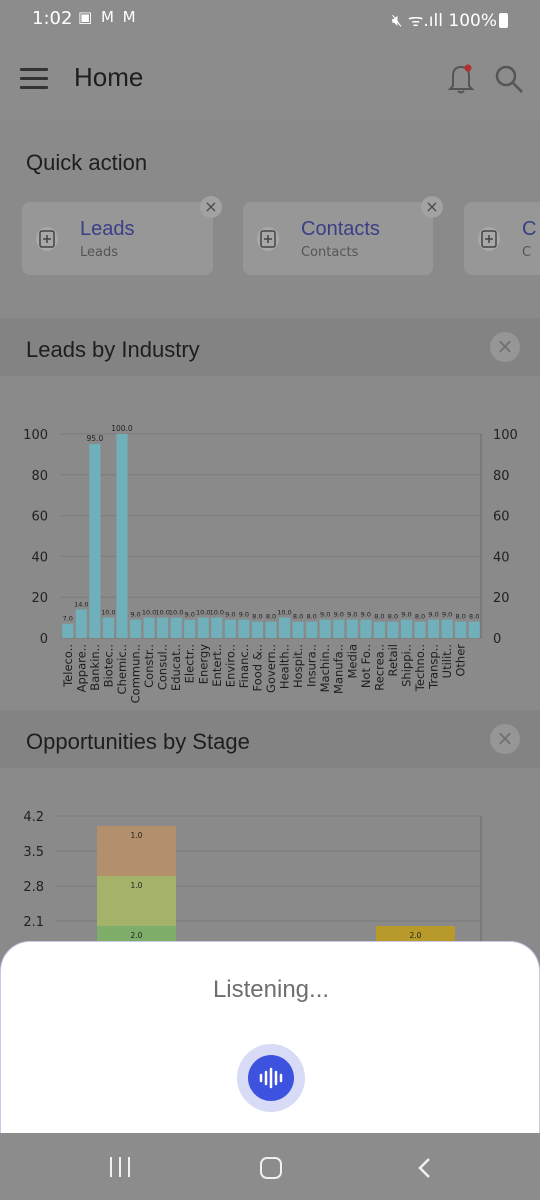 The image size is (540, 1200). What do you see at coordinates (81, 604) in the screenshot?
I see `bar-data-label: 14.0` at bounding box center [81, 604].